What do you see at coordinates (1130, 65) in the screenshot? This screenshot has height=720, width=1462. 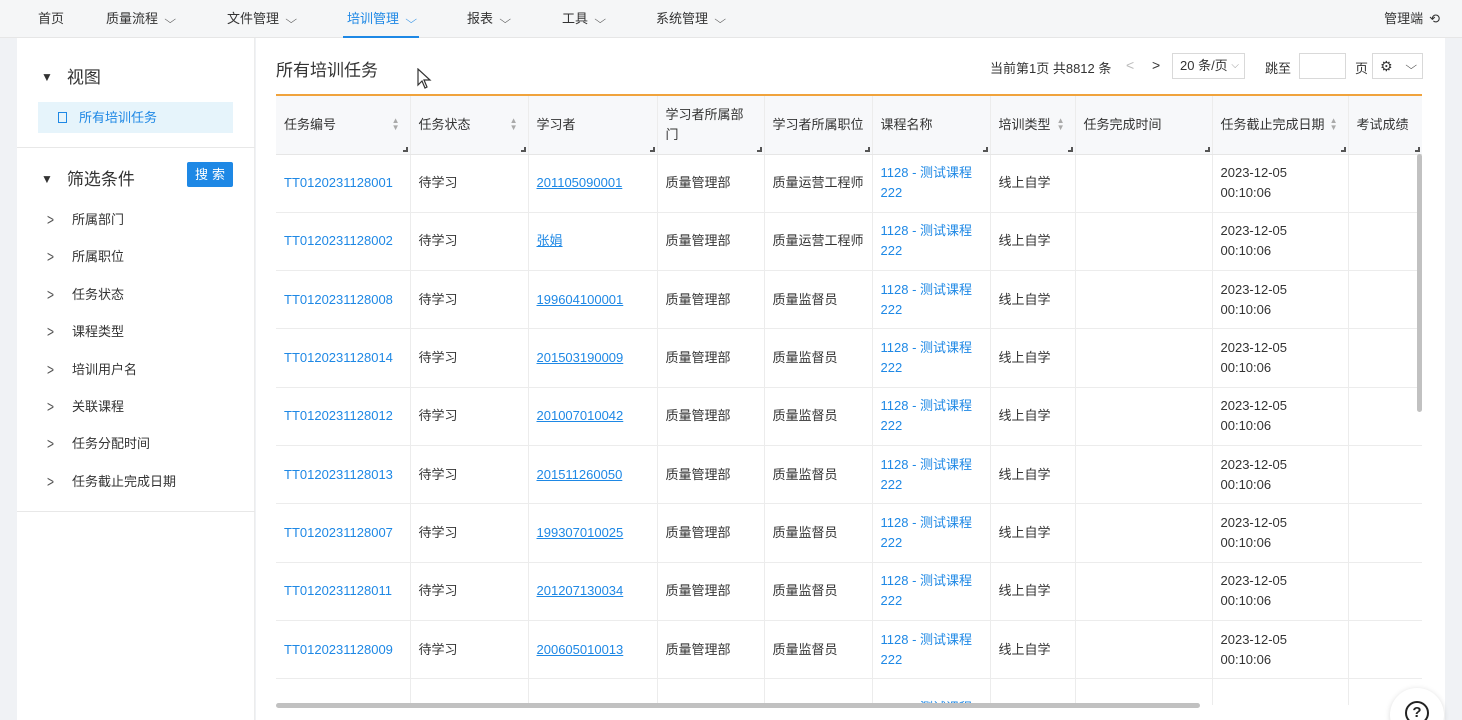 I see `prev-page-icon: <` at bounding box center [1130, 65].